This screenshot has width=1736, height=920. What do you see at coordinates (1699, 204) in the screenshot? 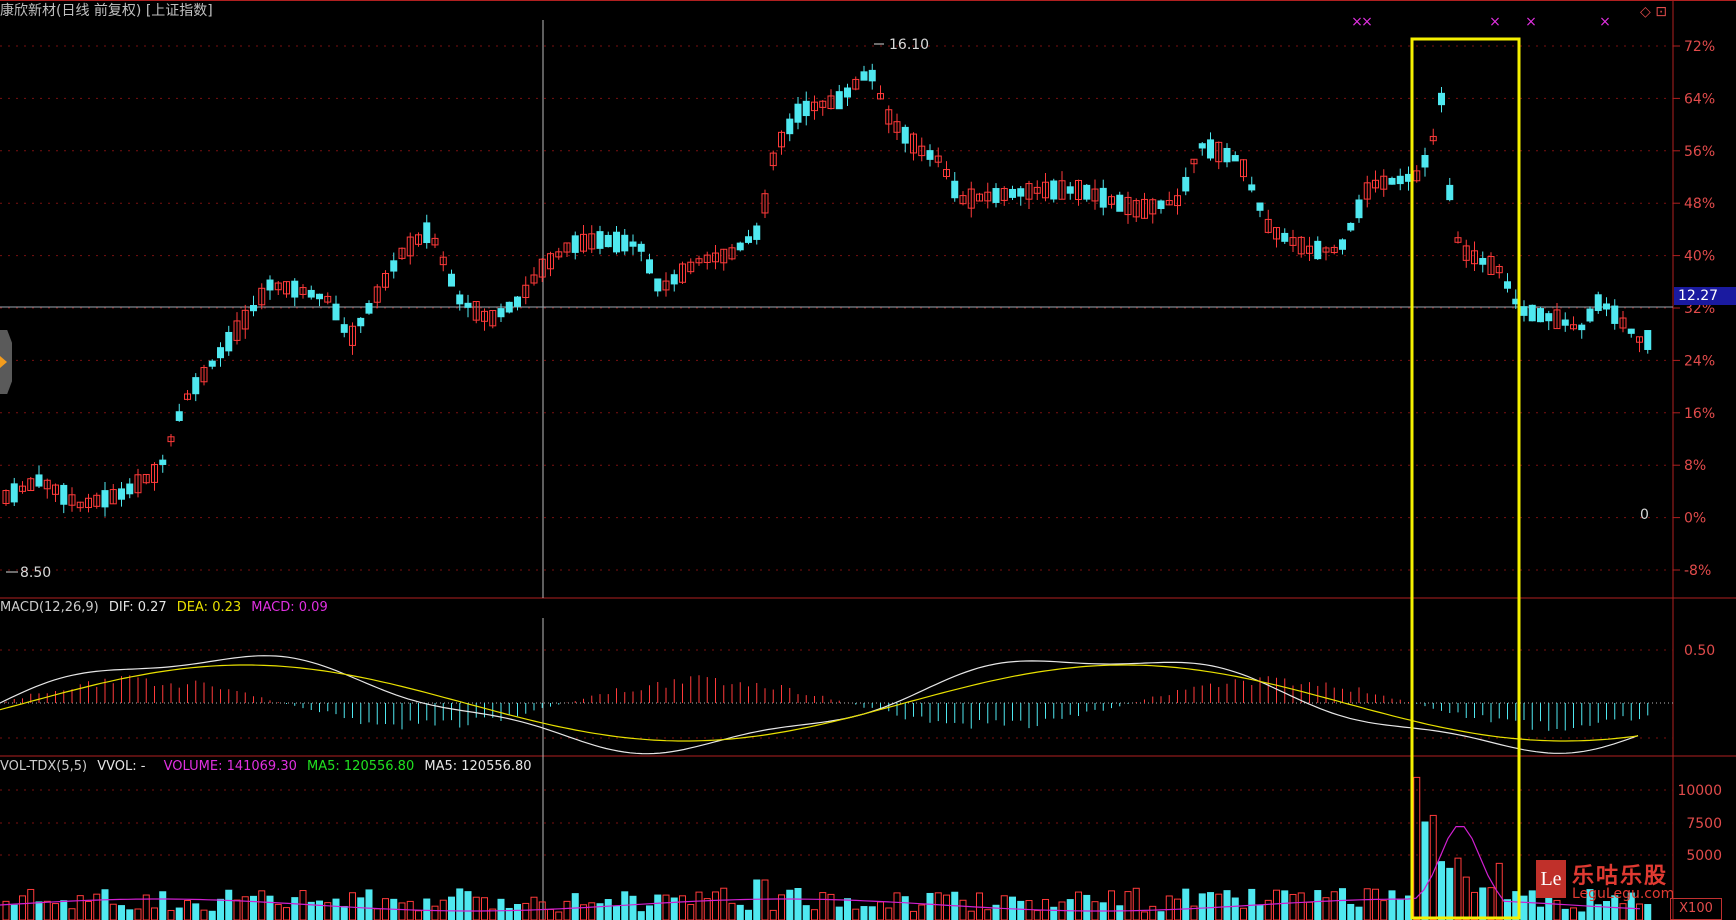
I see `y-tick-label: 48%` at bounding box center [1699, 204].